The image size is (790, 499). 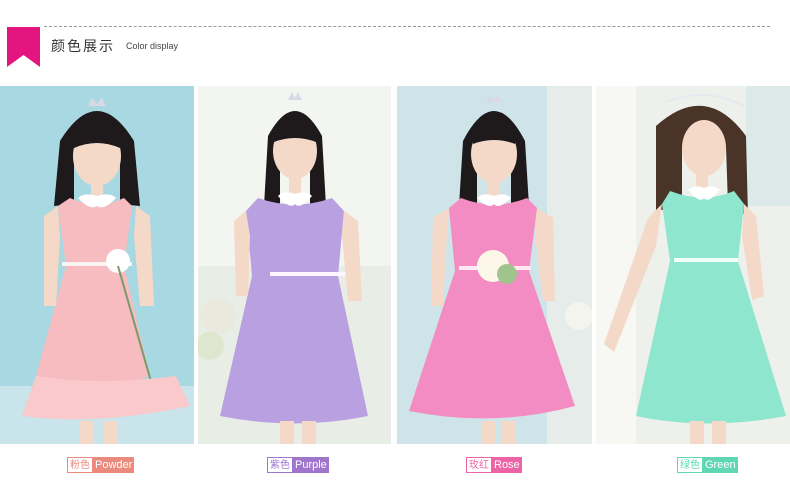 I want to click on color-label-green: 绿色 Green, so click(x=707, y=465).